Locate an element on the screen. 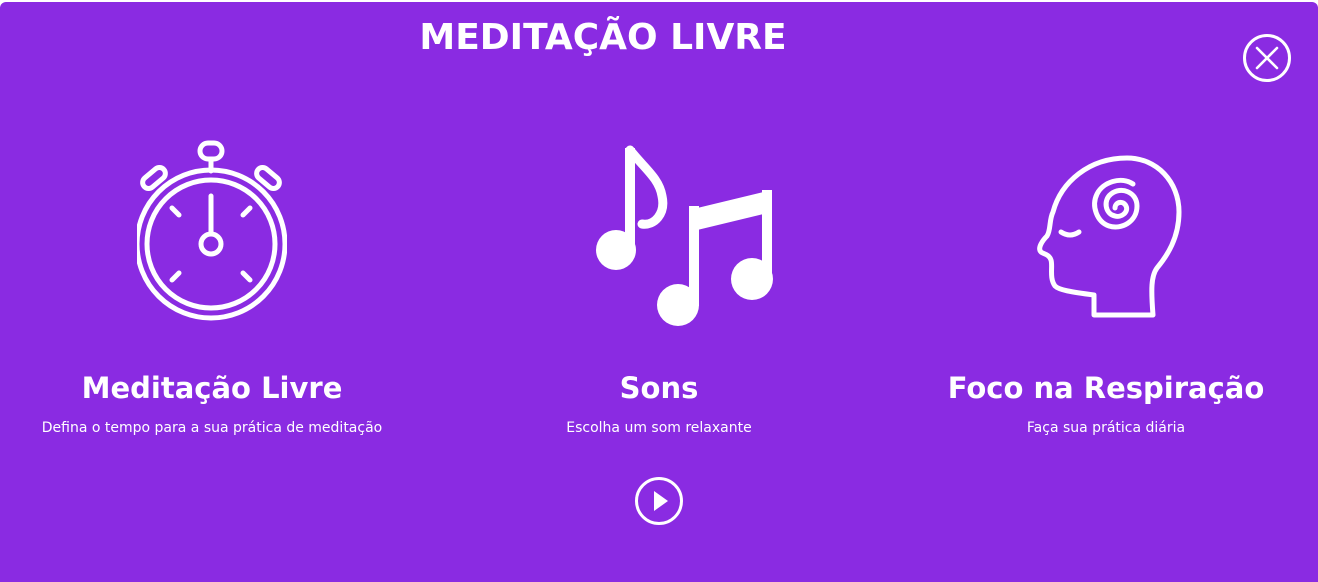 This screenshot has width=1318, height=582. close-button is located at coordinates (1267, 58).